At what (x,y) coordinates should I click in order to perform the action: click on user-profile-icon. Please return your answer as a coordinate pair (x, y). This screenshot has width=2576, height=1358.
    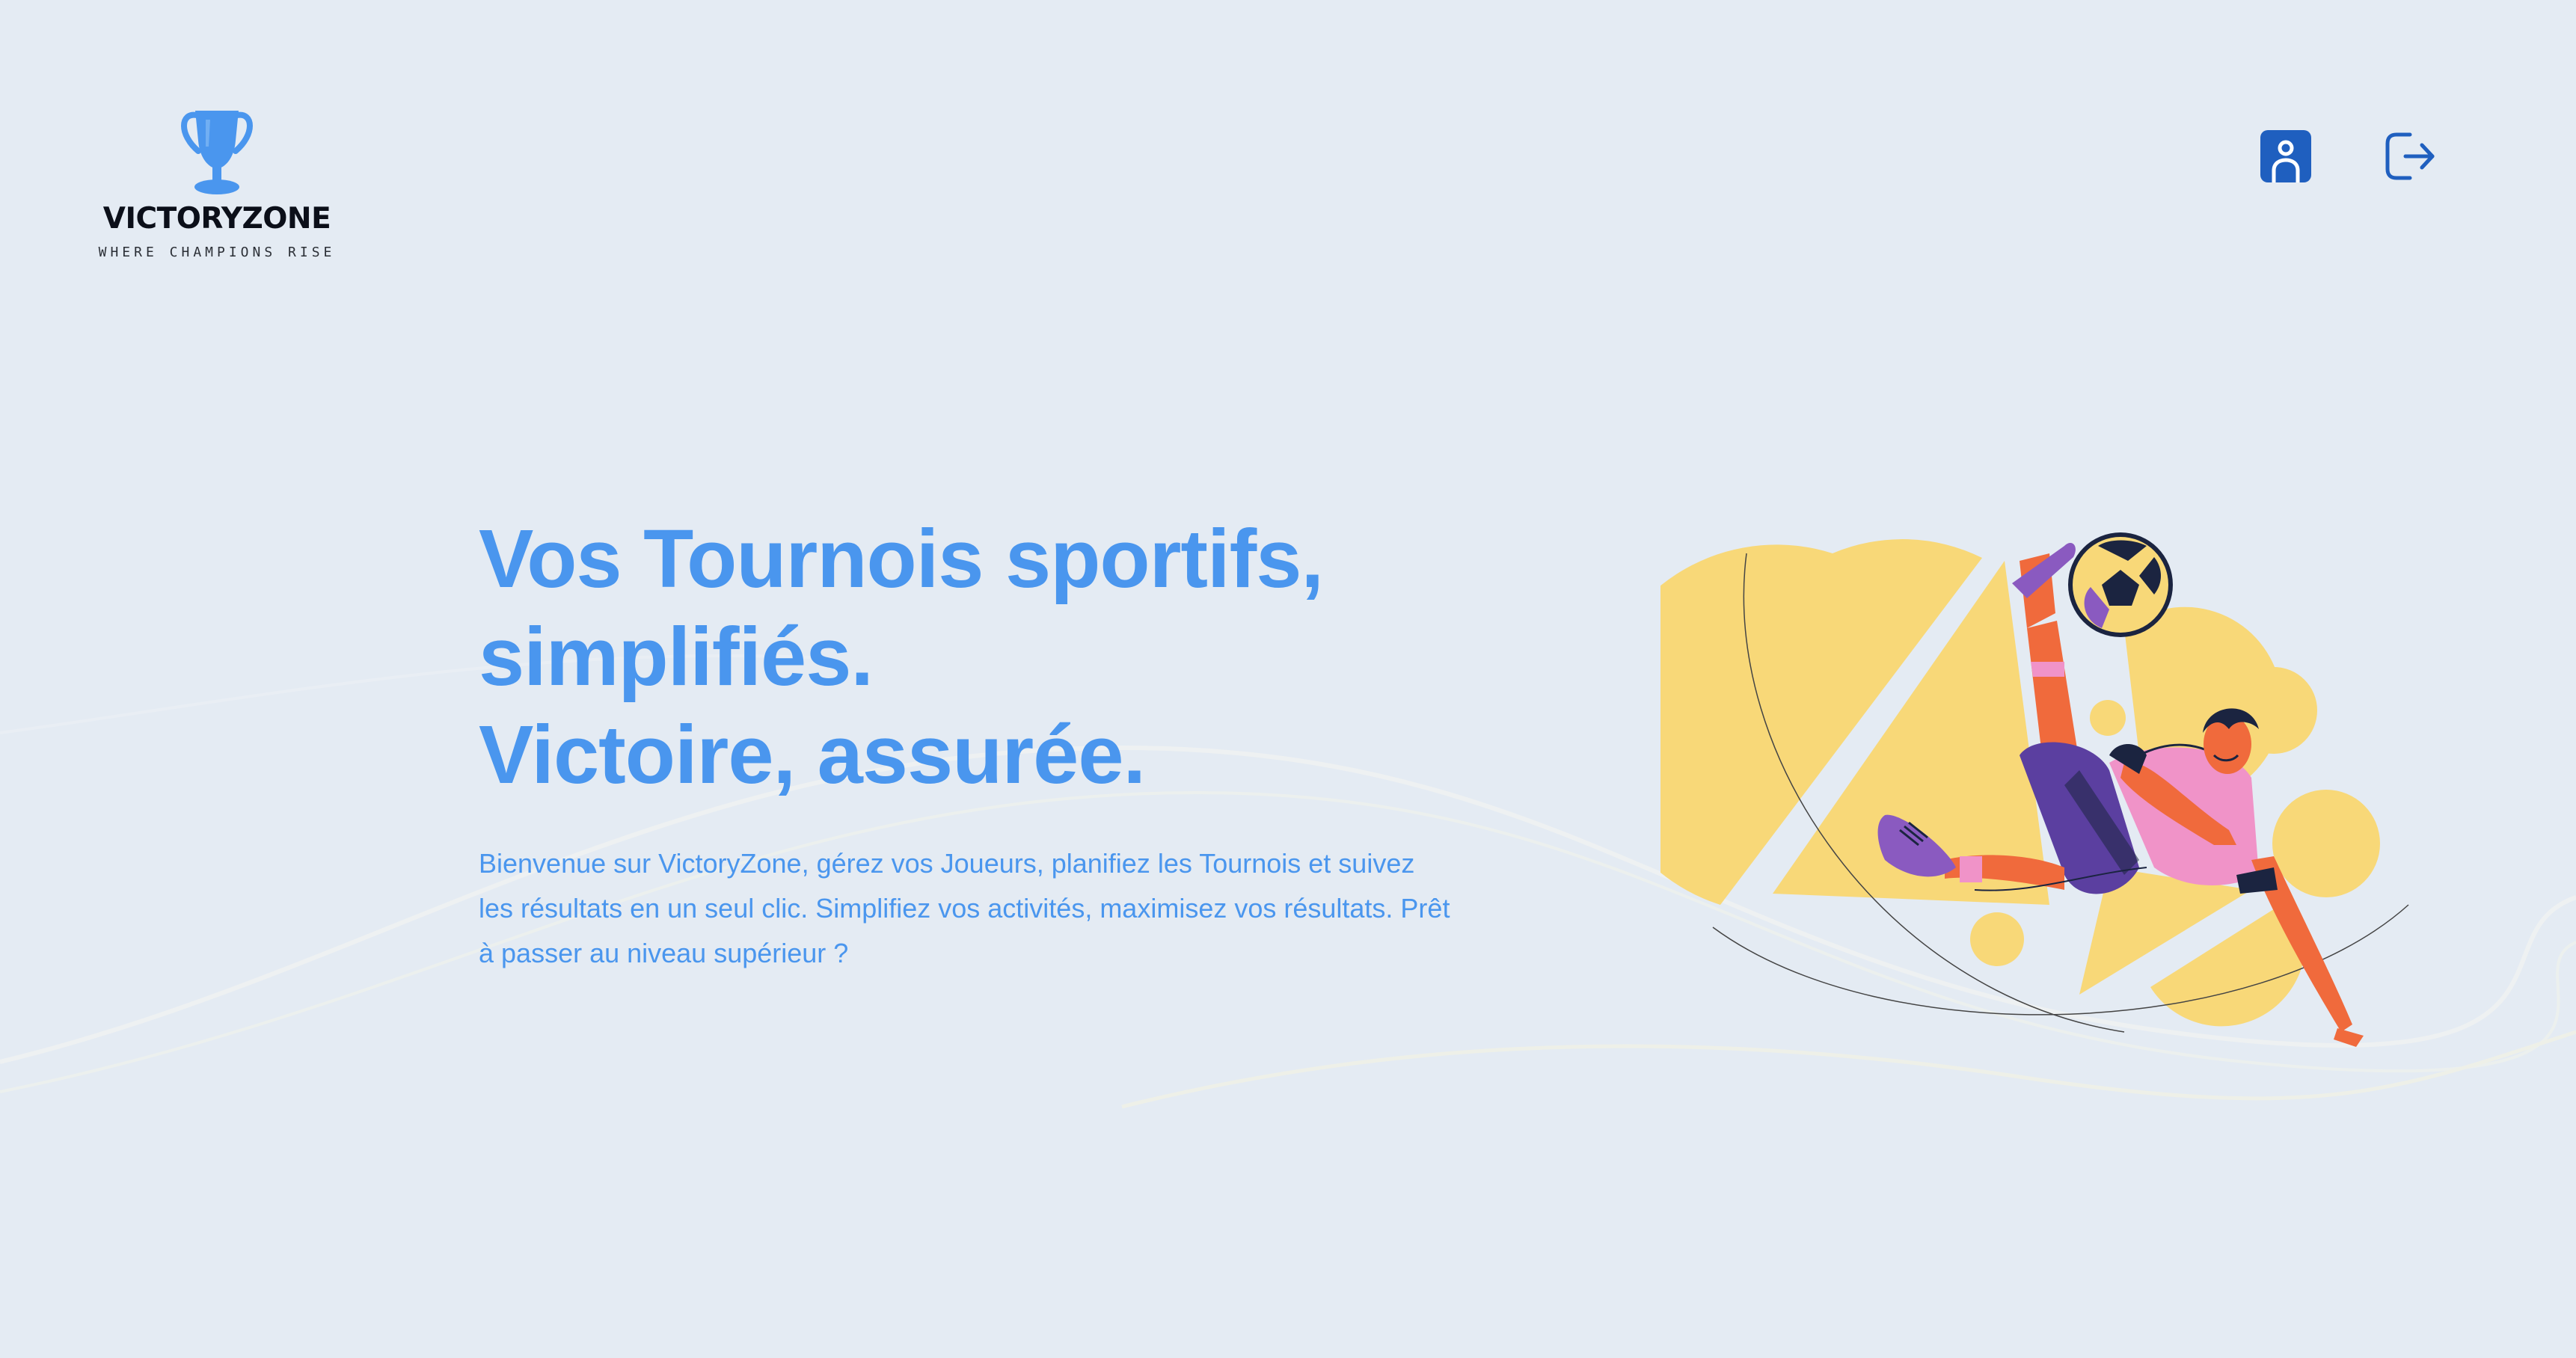
    Looking at the image, I should click on (2285, 156).